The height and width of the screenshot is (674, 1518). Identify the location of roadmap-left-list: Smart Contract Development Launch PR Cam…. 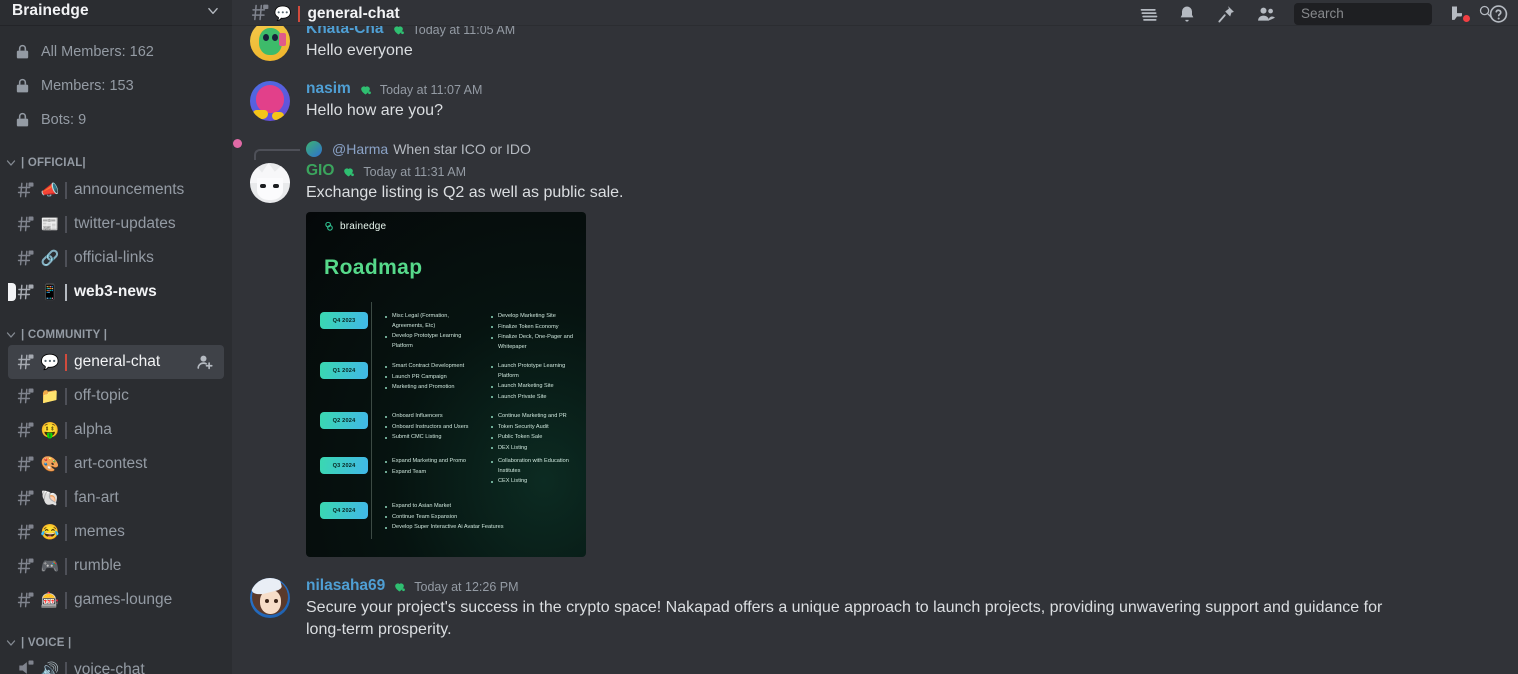
(431, 382).